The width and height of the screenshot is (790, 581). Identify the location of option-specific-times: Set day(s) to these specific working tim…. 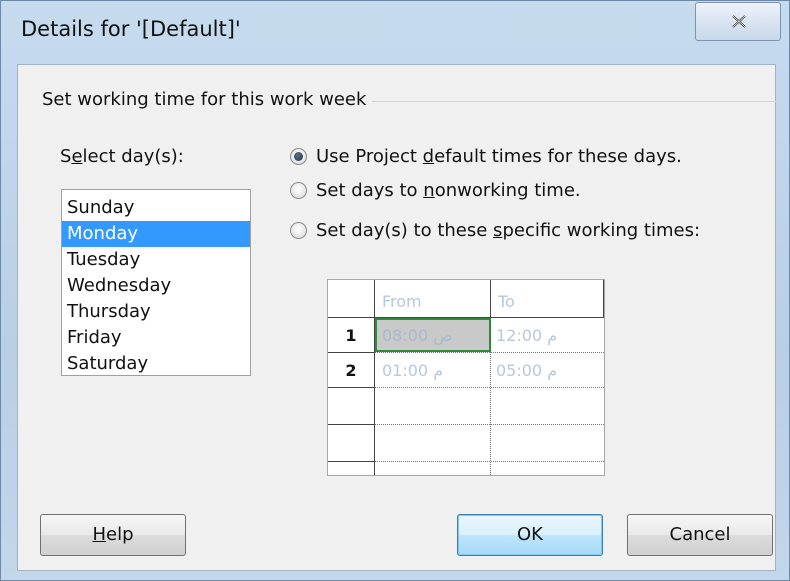
(495, 230).